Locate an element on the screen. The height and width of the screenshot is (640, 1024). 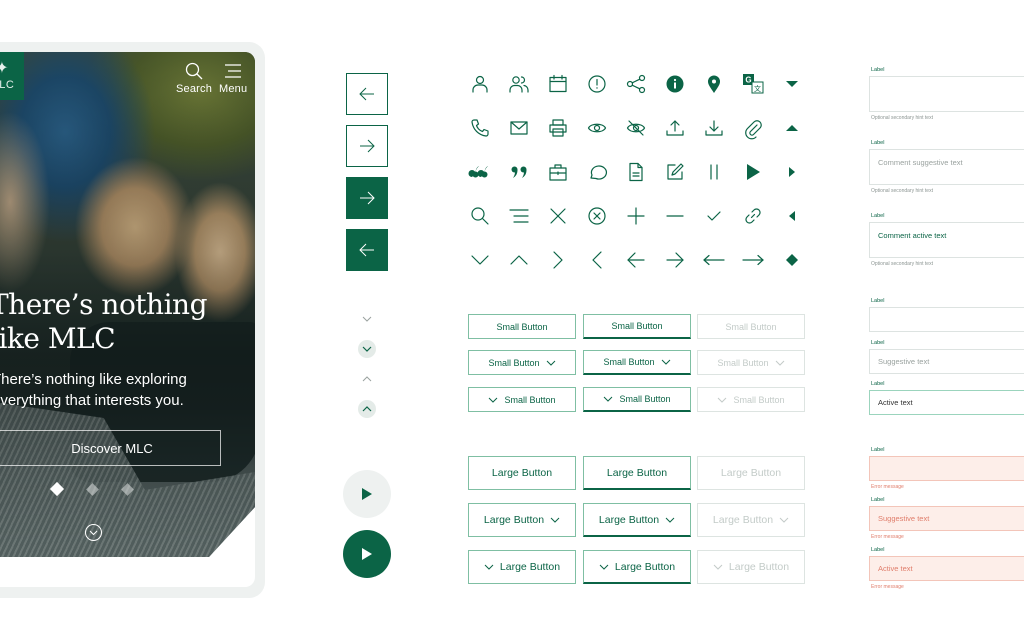
next-button-filled is located at coordinates (367, 198).